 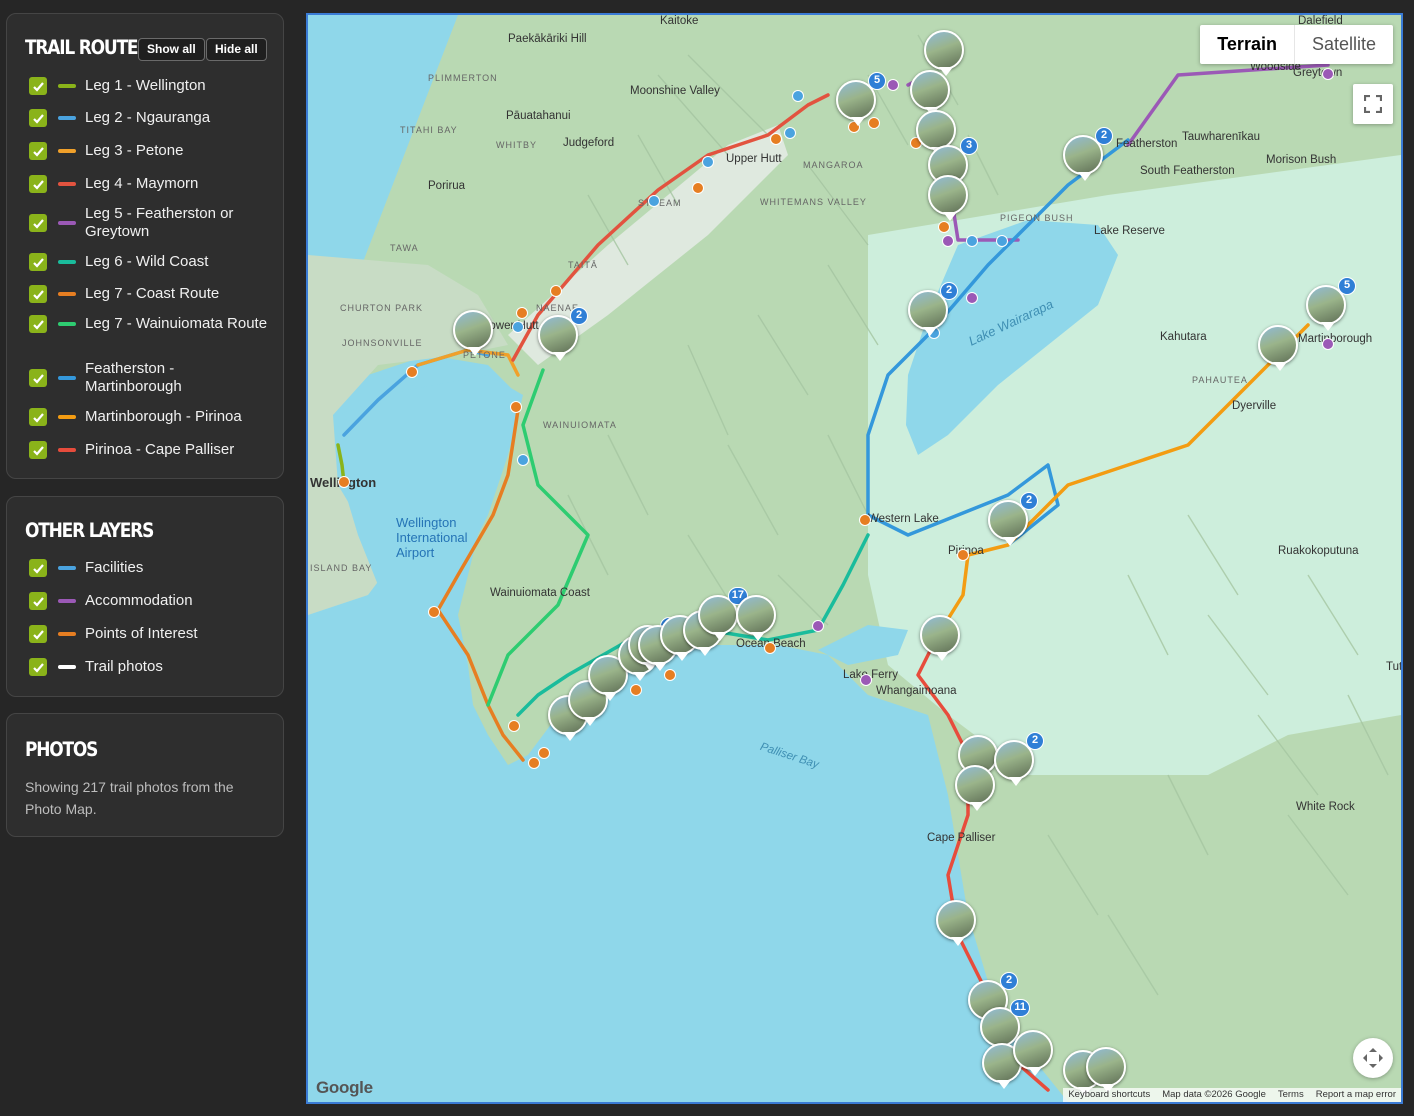 I want to click on route-row: Leg 2 - Ngauranga, so click(x=151, y=118).